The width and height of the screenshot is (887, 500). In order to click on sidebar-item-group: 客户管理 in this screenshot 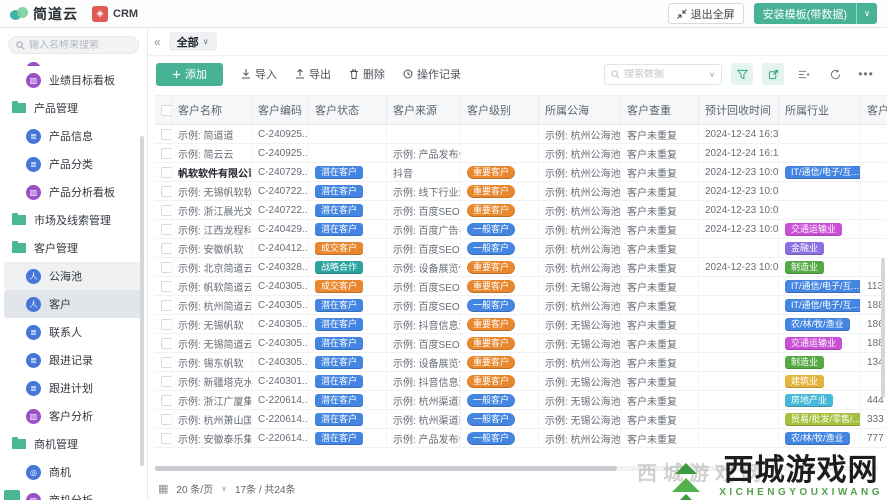, I will do `click(73, 248)`.